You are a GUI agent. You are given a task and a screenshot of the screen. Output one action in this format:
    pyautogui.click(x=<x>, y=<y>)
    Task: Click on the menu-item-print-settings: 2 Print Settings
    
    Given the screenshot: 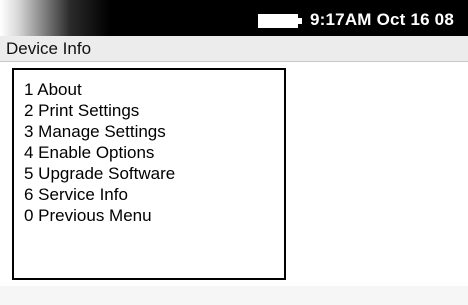 What is the action you would take?
    pyautogui.click(x=99, y=110)
    